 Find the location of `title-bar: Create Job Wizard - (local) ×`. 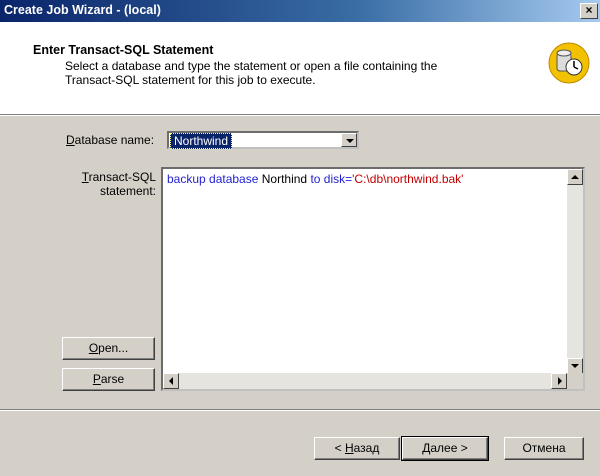

title-bar: Create Job Wizard - (local) × is located at coordinates (300, 11).